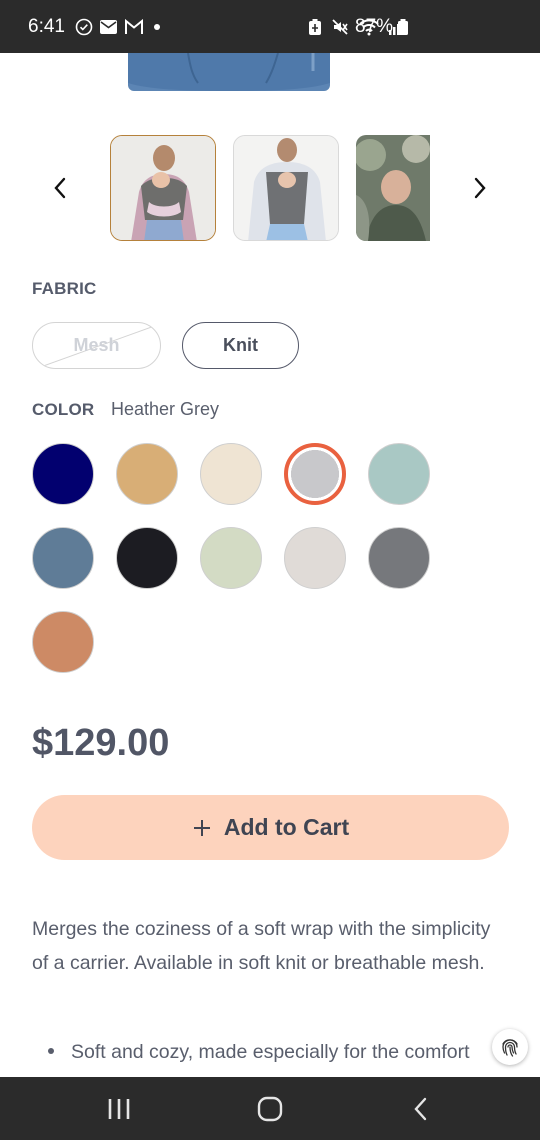  I want to click on gallery-next-button, so click(480, 188).